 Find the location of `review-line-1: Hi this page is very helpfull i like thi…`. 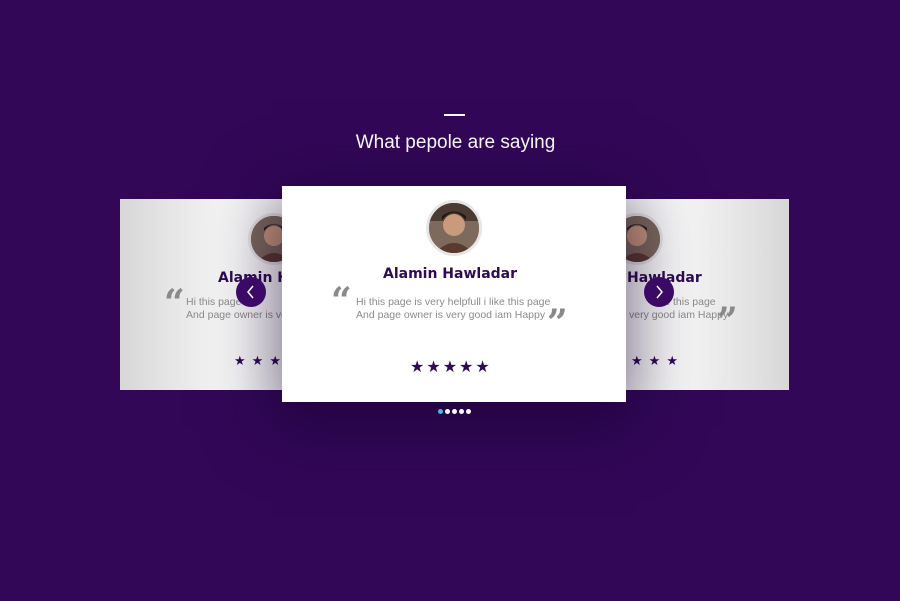

review-line-1: Hi this page is very helpfull i like thi… is located at coordinates (453, 302).